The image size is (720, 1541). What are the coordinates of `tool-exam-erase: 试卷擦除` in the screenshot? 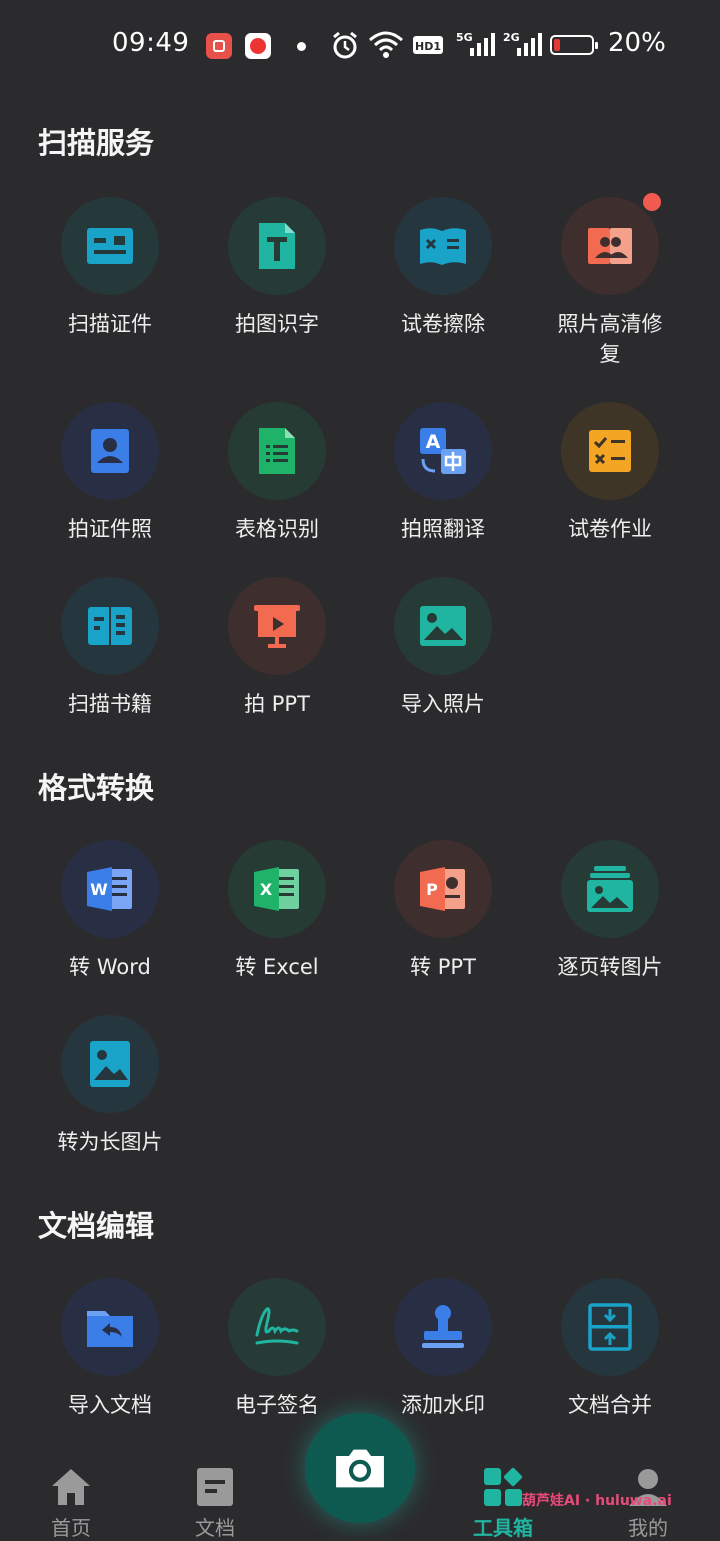 It's located at (443, 268).